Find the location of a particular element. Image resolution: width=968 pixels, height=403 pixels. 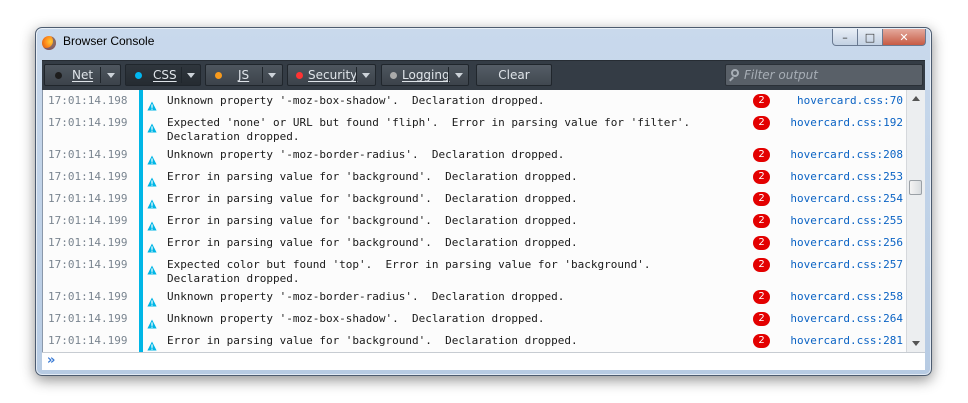

source-location-link: hovercard.css:70 is located at coordinates (850, 100).